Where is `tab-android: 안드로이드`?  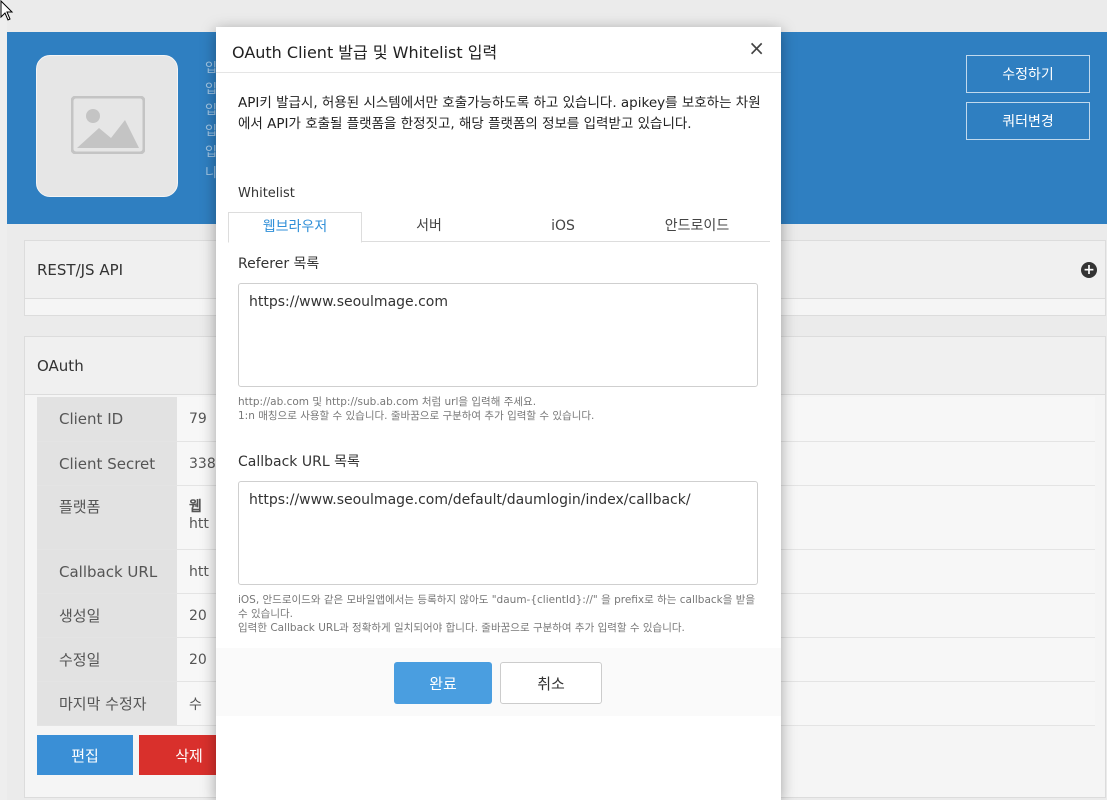 tab-android: 안드로이드 is located at coordinates (697, 226).